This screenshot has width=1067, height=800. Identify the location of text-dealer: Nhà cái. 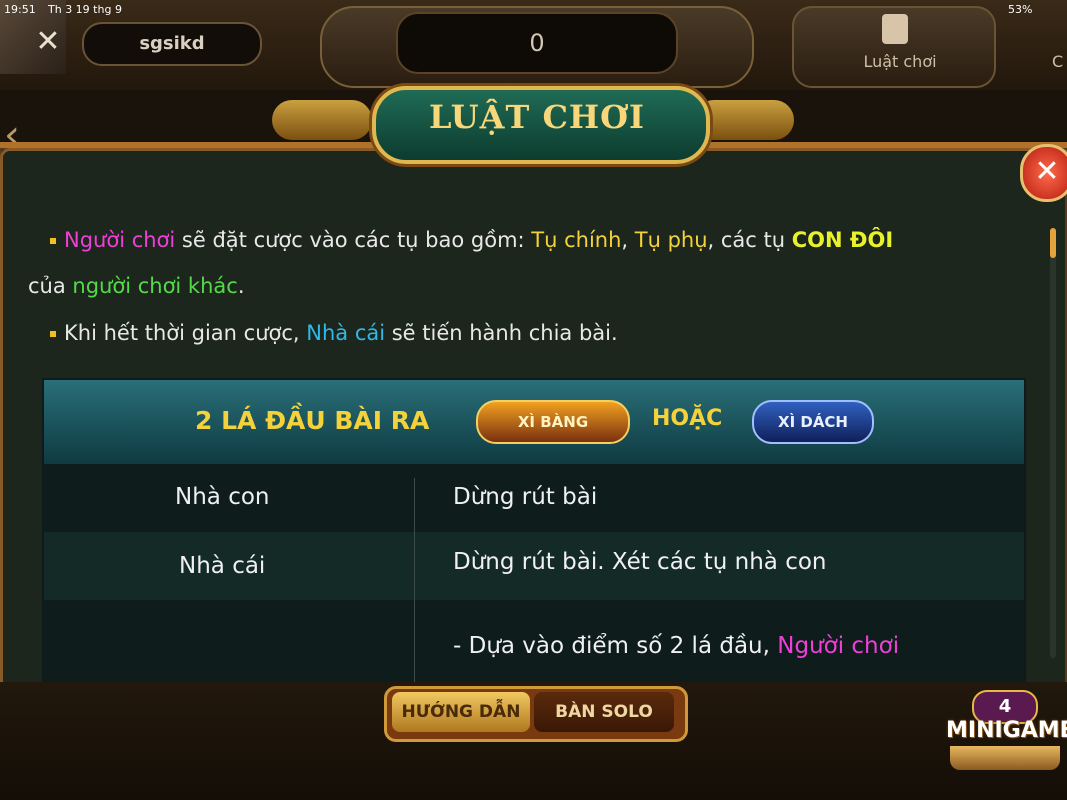
(346, 333).